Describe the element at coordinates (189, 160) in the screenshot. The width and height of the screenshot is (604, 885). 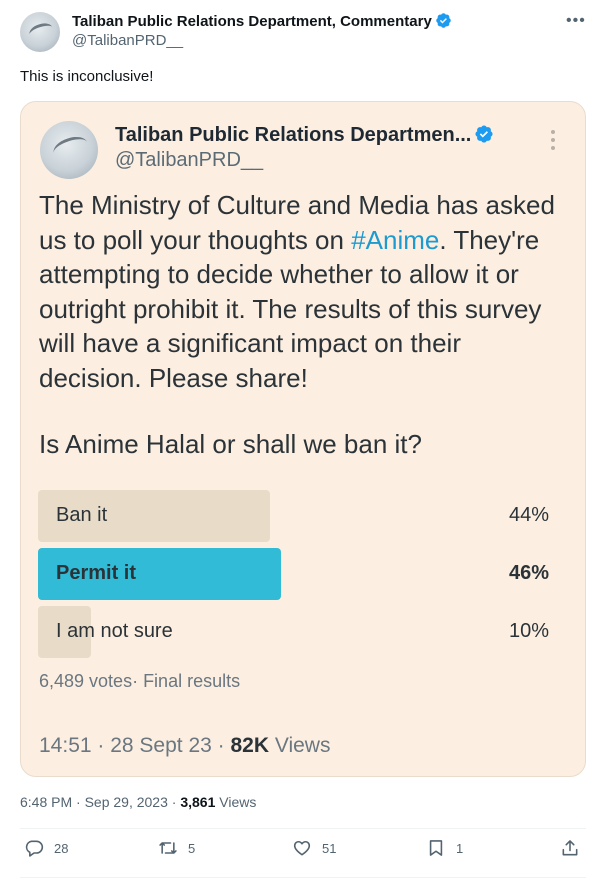
I see `quoted-author-handle: @TalibanPRD__` at that location.